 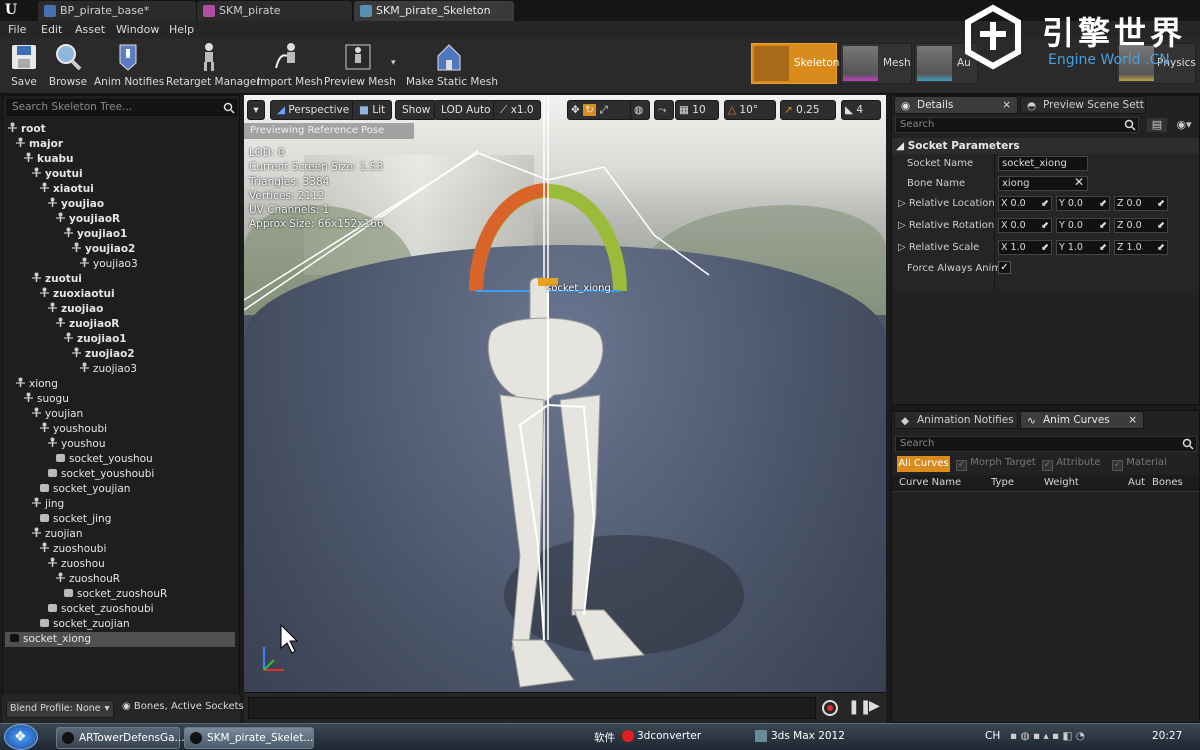 What do you see at coordinates (181, 29) in the screenshot?
I see `menu-help: Help` at bounding box center [181, 29].